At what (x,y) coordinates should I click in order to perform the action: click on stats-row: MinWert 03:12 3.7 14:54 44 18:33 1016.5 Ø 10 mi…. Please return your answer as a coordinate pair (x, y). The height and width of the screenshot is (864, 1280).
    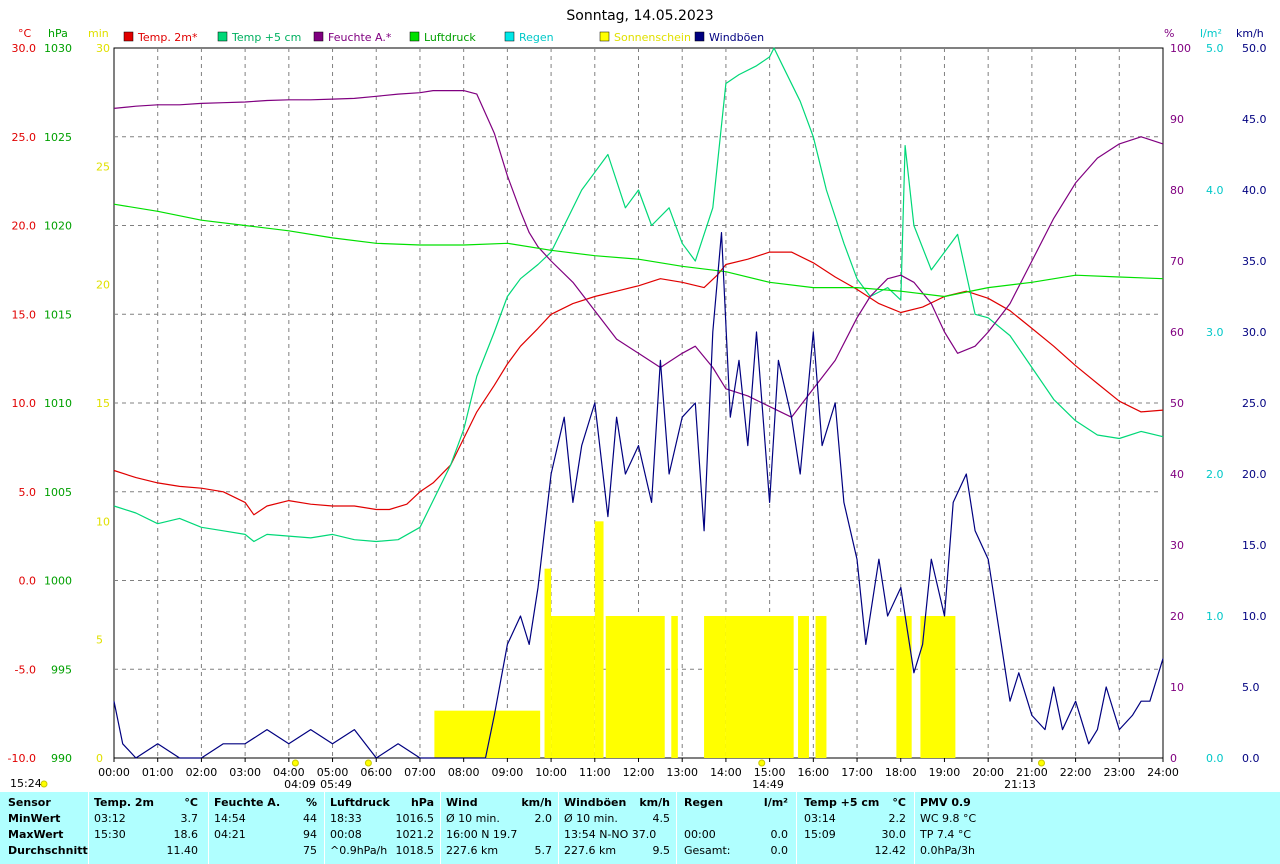
    Looking at the image, I should click on (640, 819).